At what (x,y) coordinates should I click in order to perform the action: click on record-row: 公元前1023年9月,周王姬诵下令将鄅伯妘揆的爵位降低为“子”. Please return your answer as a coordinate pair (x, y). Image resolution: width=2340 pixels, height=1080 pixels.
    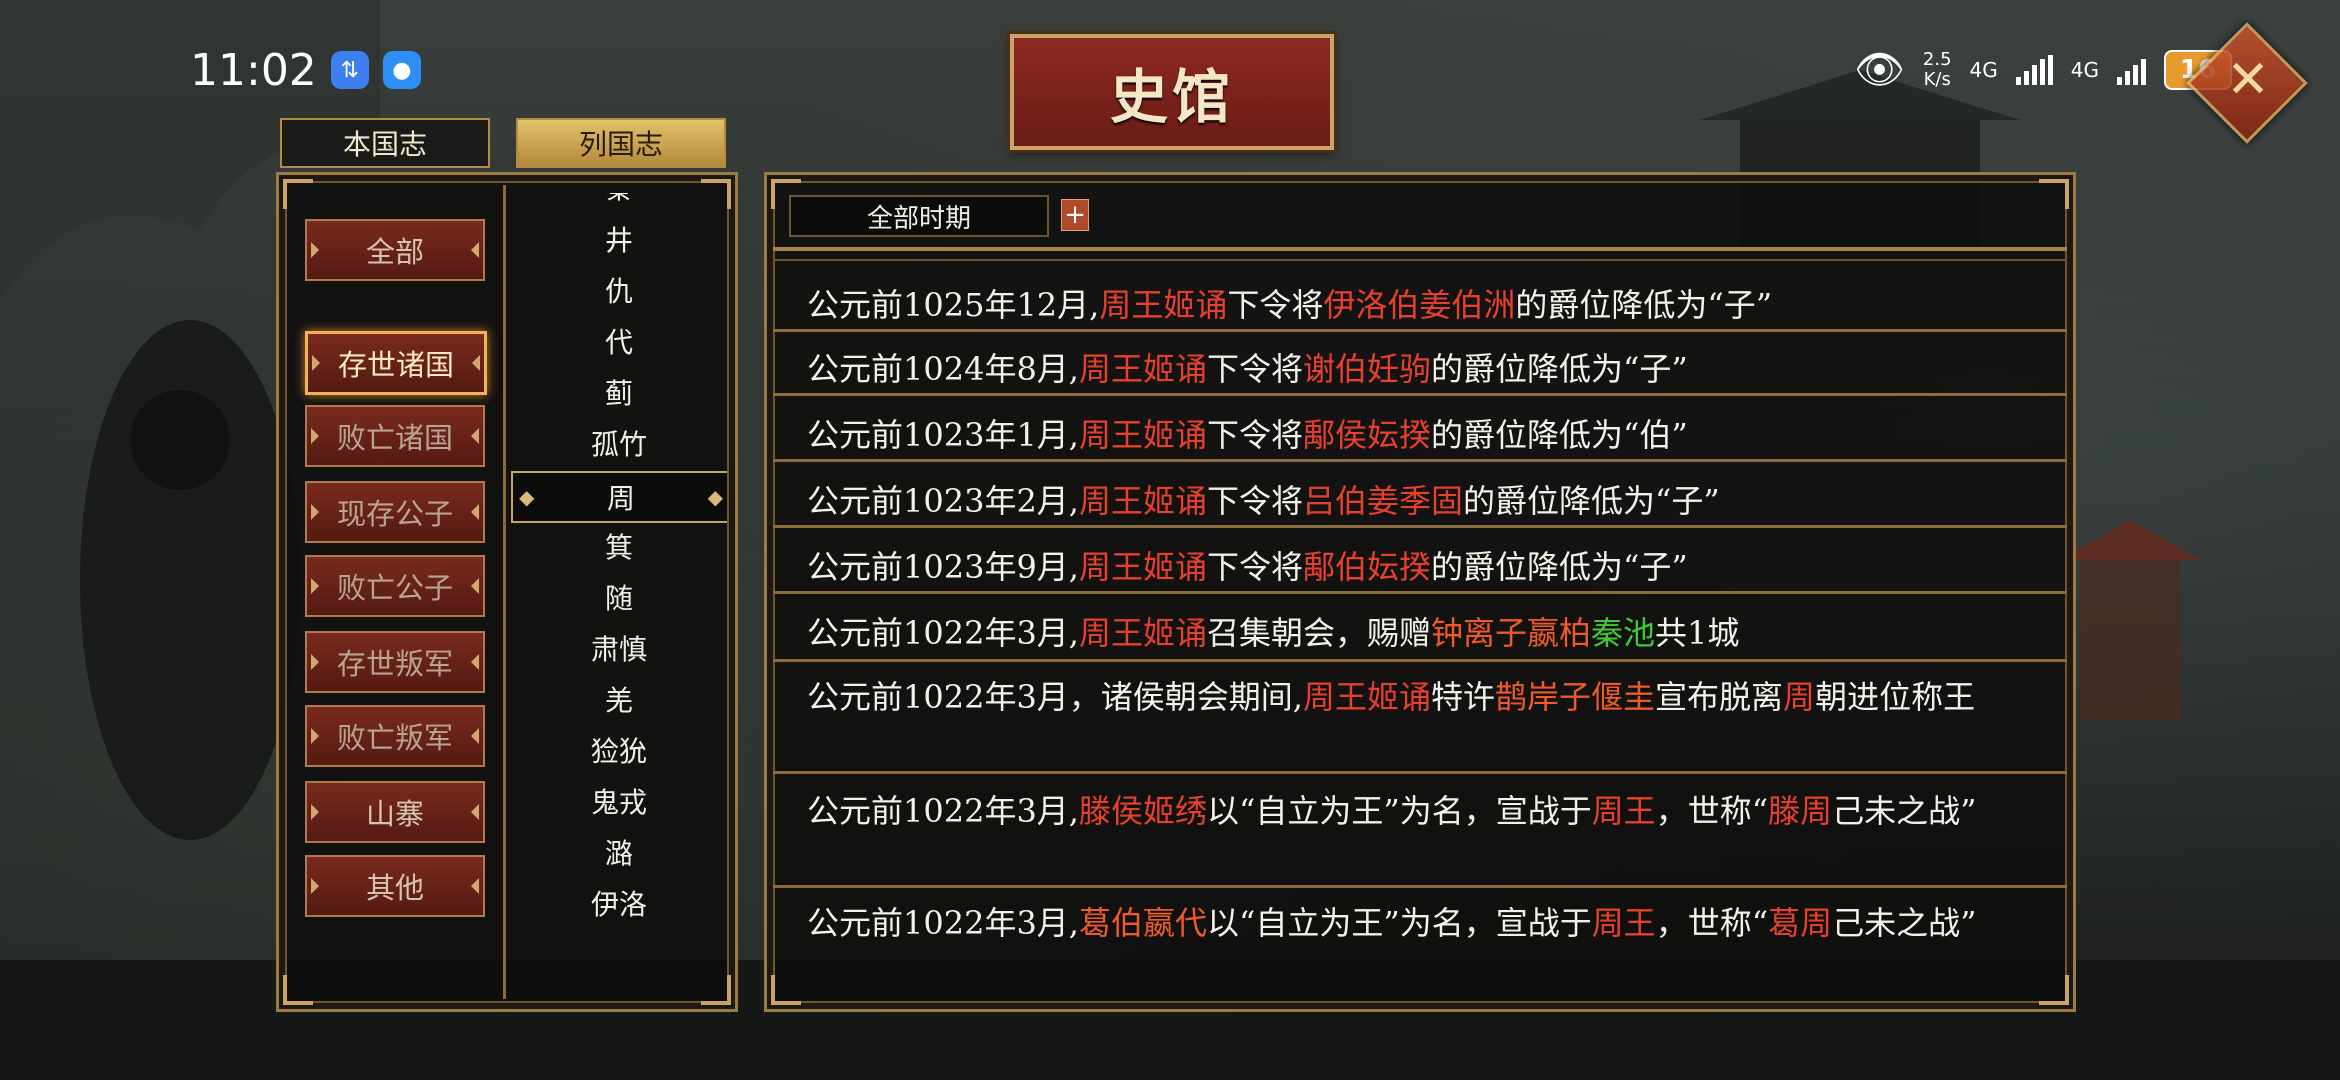
    Looking at the image, I should click on (1430, 567).